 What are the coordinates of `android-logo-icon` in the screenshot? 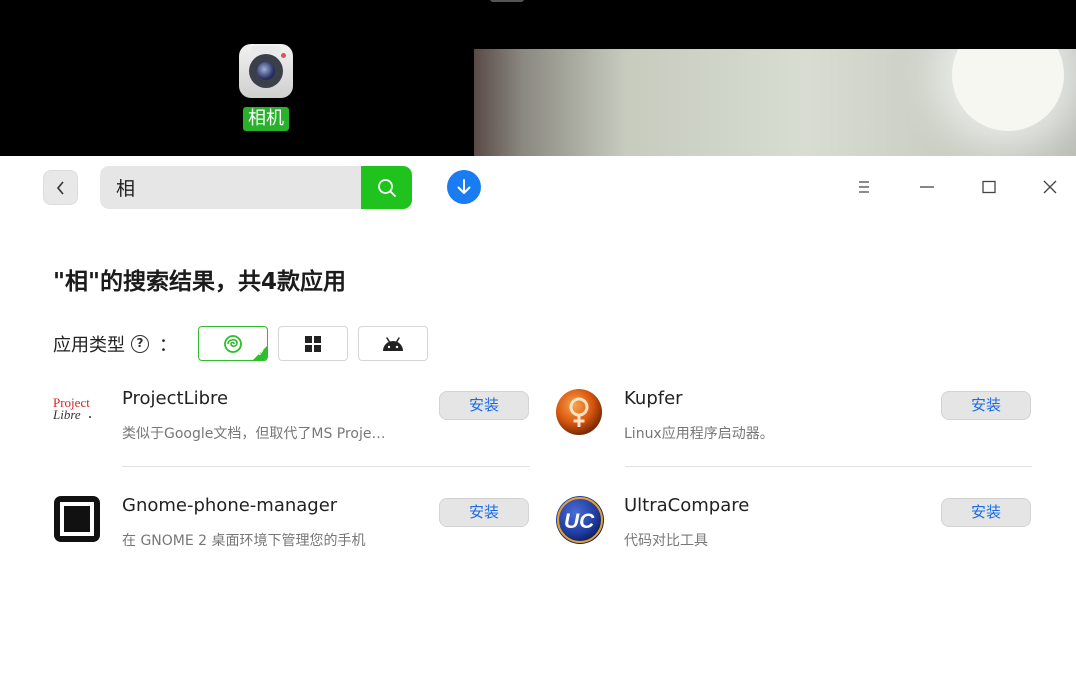 It's located at (393, 343).